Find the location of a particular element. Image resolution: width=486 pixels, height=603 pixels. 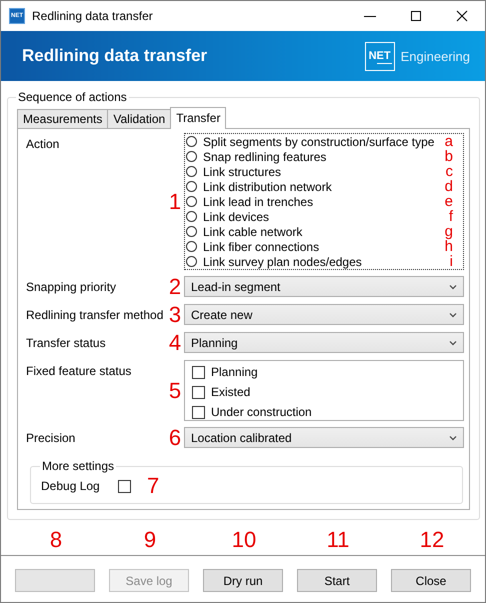

radio-label: Snap redlining features is located at coordinates (322, 157).